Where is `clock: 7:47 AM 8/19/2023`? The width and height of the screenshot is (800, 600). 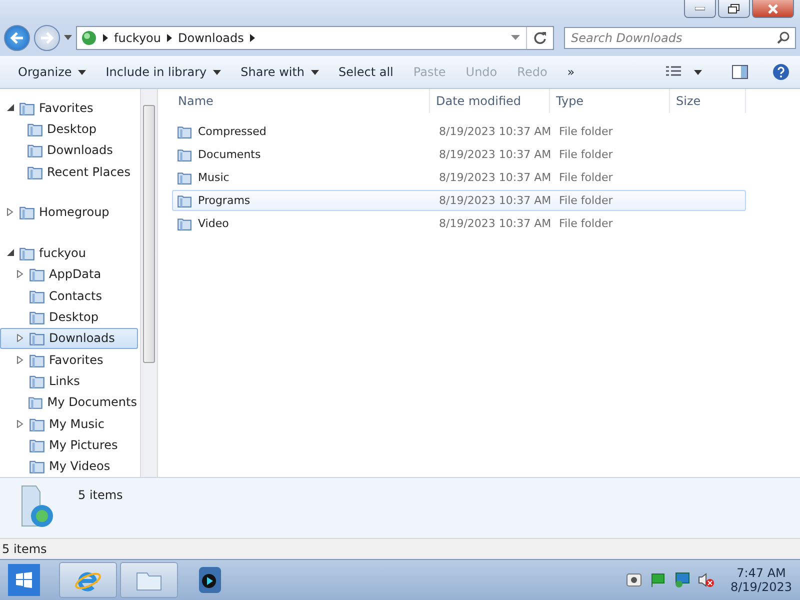
clock: 7:47 AM 8/19/2023 is located at coordinates (761, 580).